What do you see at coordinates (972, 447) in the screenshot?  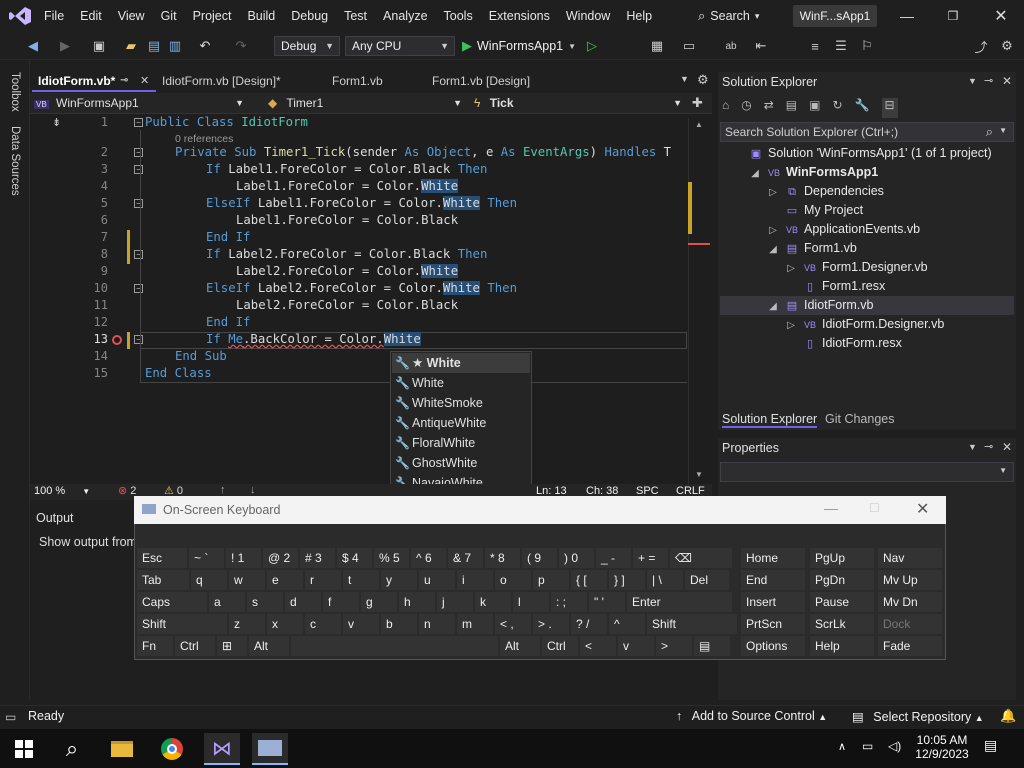 I see `pane-options-icon: ▼` at bounding box center [972, 447].